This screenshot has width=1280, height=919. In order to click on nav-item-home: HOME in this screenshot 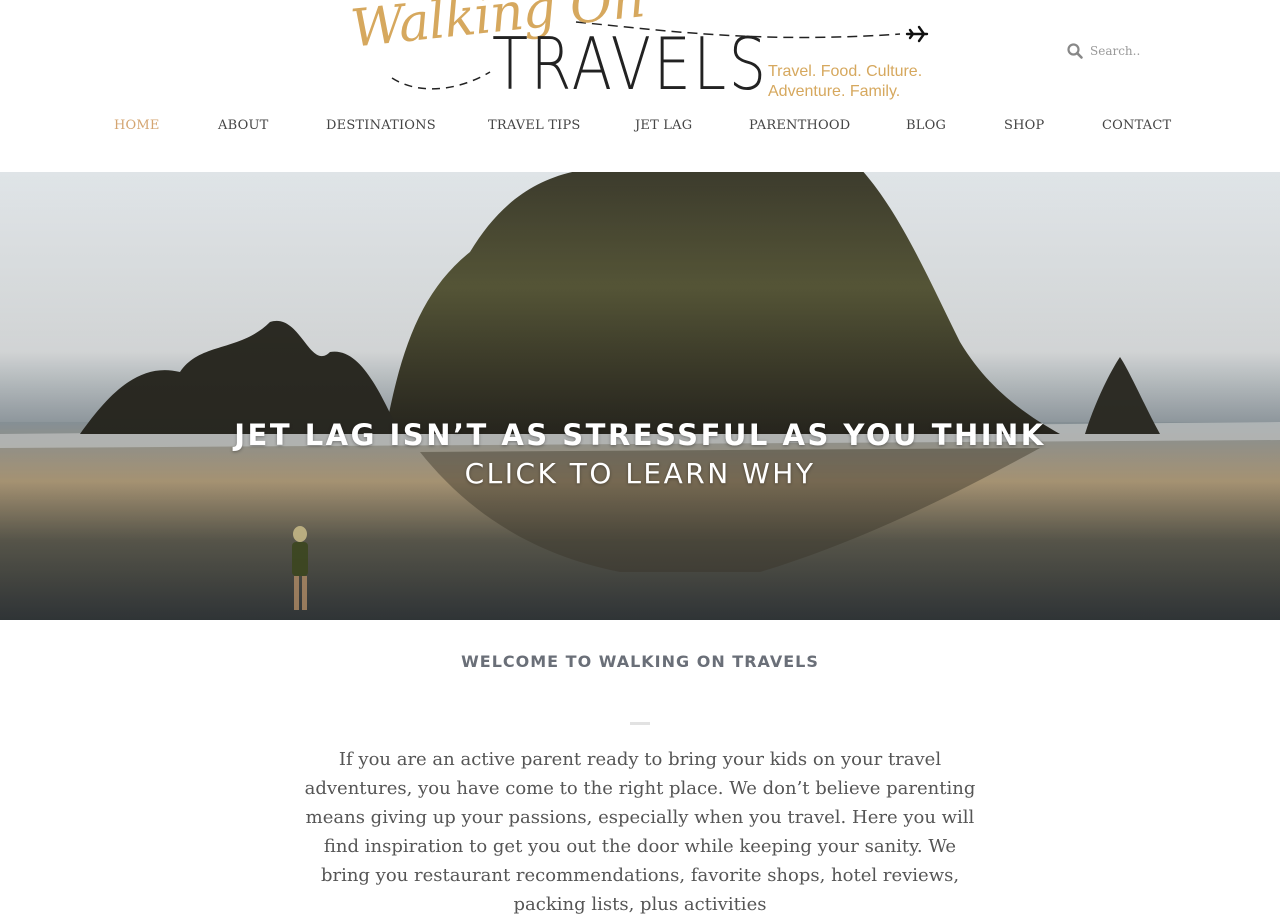, I will do `click(137, 125)`.